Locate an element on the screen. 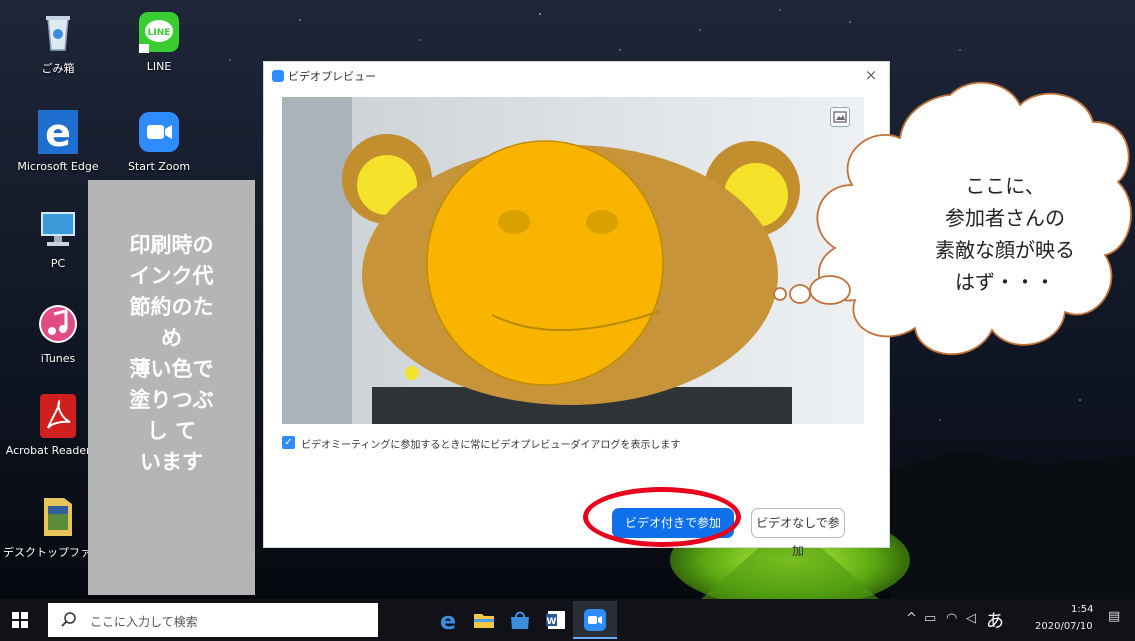 This screenshot has width=1135, height=641. tray-battery-icon: ▭ is located at coordinates (930, 618).